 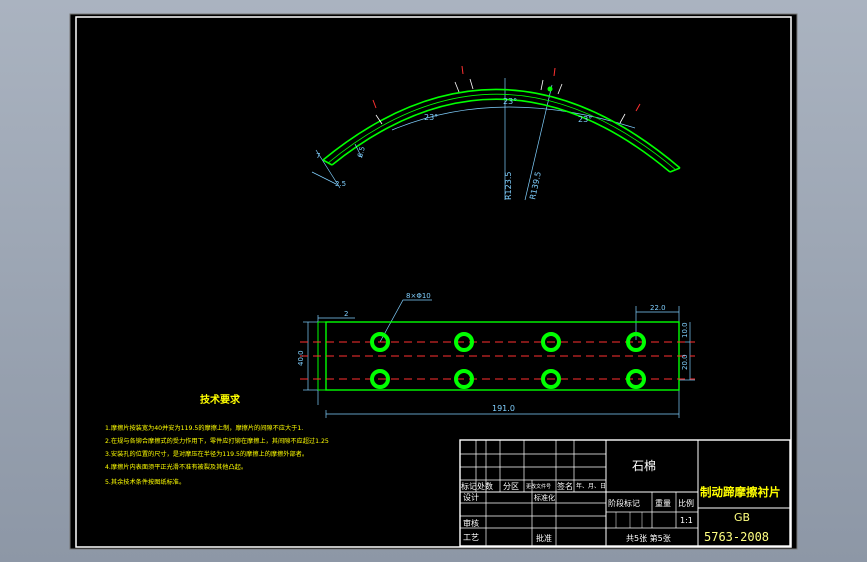 I want to click on tech-req-item: 4.摩擦片内表面须平正光滑不准有被裂及其他凸起。, so click(x=176, y=467).